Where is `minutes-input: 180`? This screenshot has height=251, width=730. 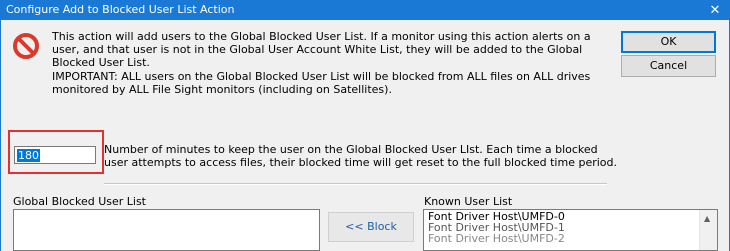
minutes-input: 180 is located at coordinates (55, 155).